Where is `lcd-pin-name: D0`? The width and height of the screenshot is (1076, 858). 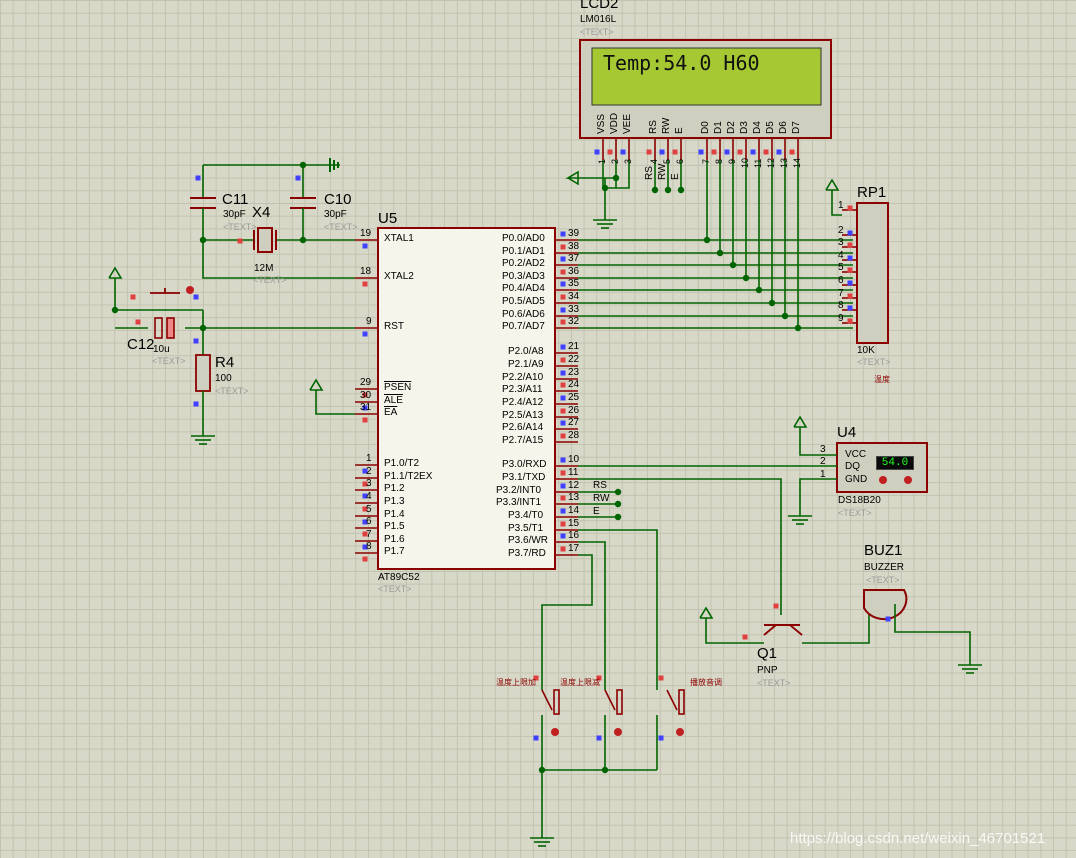
lcd-pin-name: D0 is located at coordinates (705, 127).